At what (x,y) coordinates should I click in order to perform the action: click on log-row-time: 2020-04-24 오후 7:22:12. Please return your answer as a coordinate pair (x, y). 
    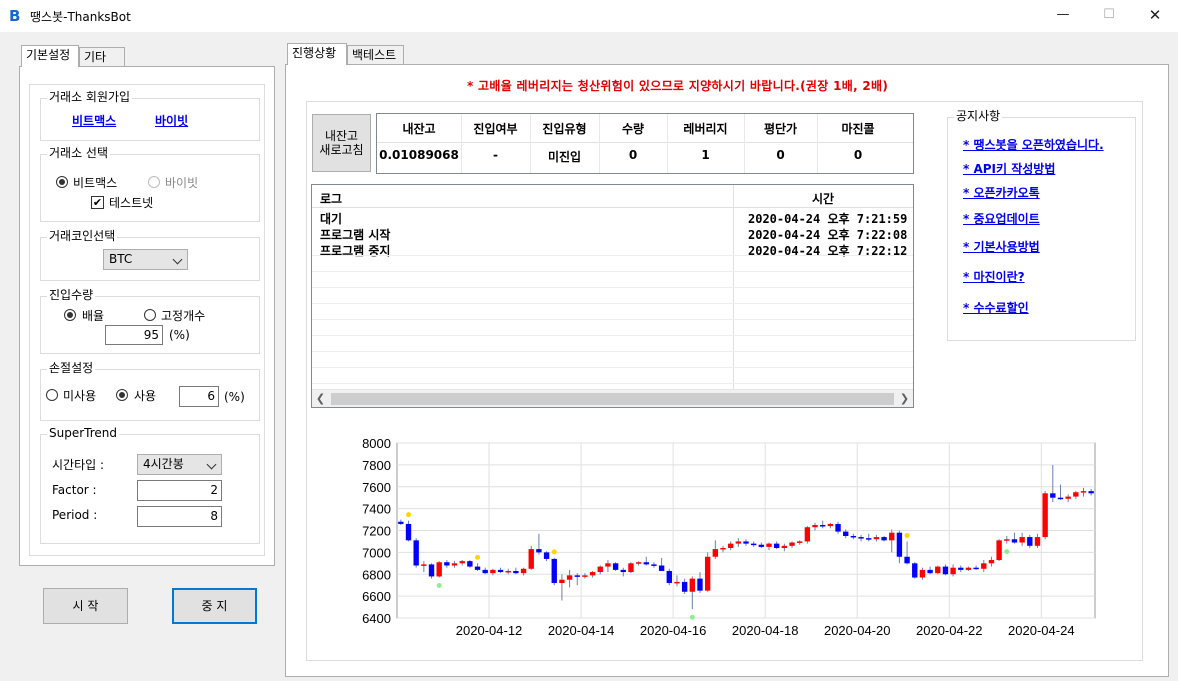
    Looking at the image, I should click on (828, 251).